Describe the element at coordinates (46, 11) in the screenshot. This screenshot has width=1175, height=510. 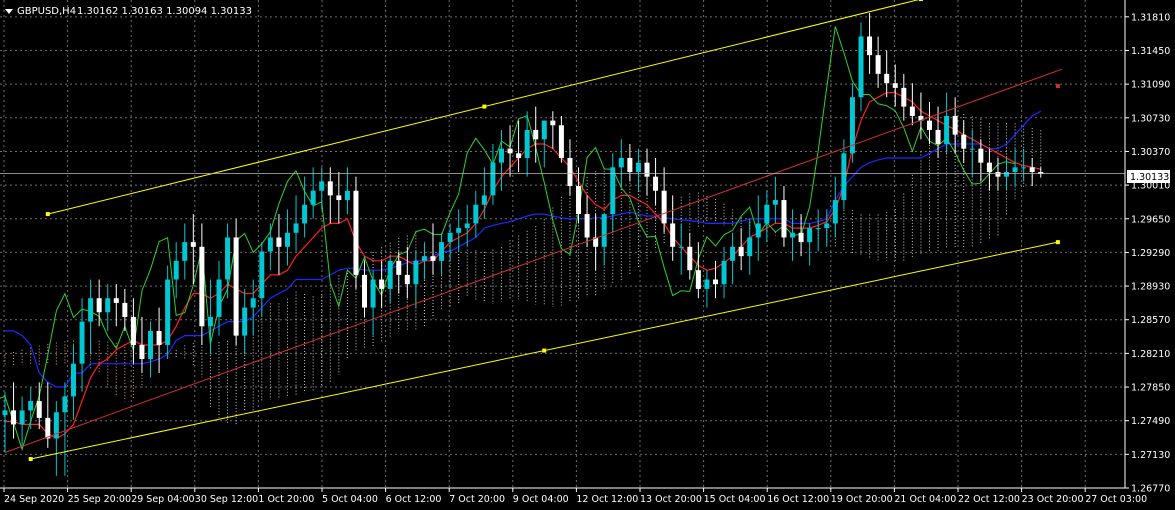
I see `symbol-timeframe: GBPUSD,H4` at that location.